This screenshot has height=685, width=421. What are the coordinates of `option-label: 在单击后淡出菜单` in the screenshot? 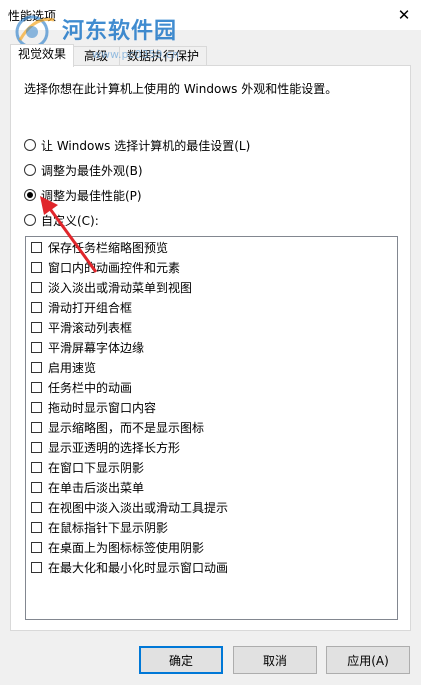 It's located at (96, 487).